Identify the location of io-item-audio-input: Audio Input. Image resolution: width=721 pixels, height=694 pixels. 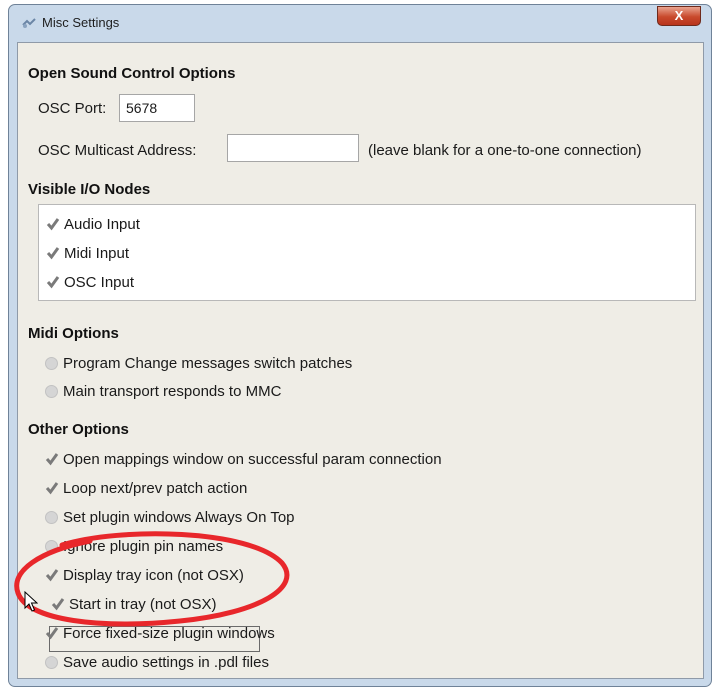
(93, 224).